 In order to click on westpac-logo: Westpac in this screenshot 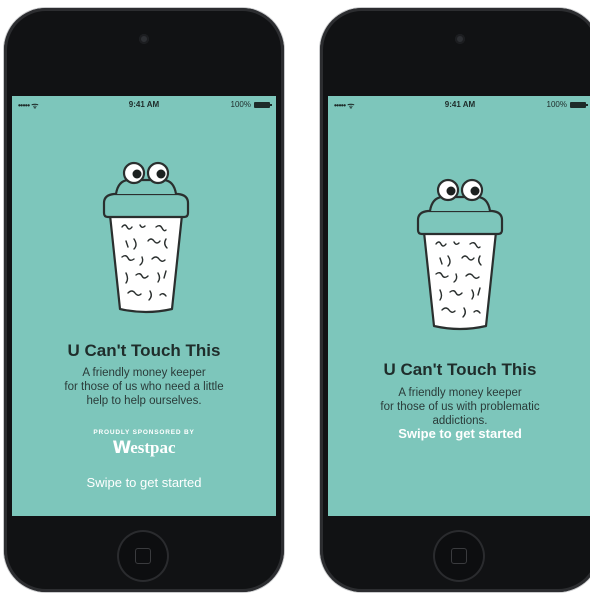, I will do `click(144, 448)`.